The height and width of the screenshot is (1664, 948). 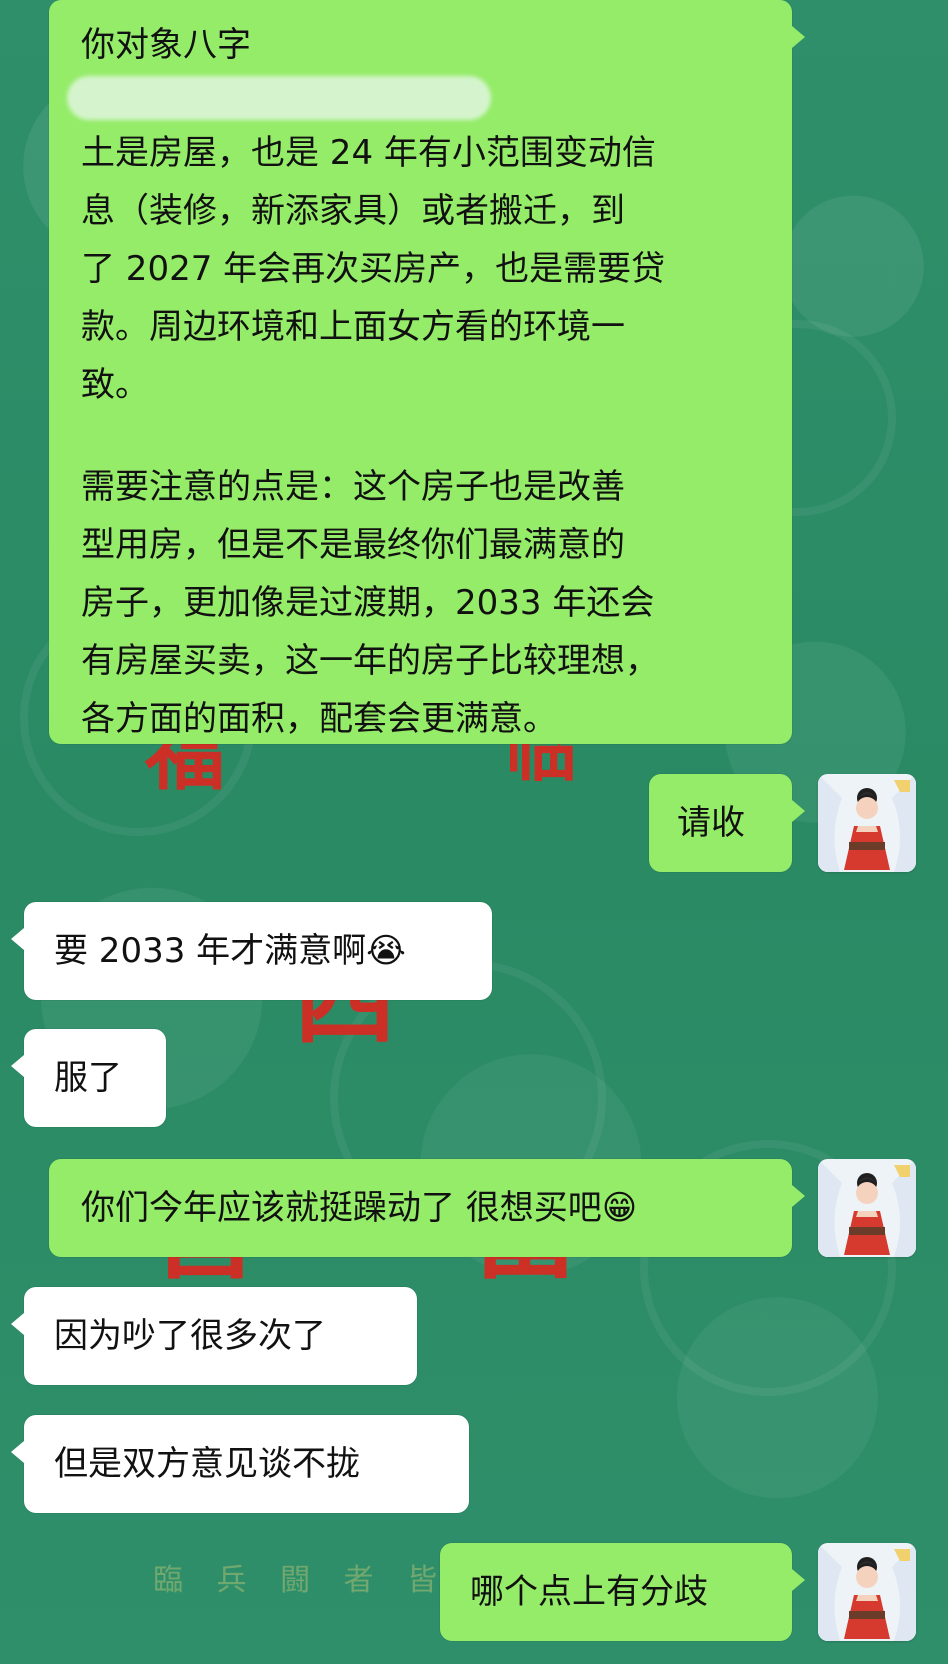 I want to click on message-text-line: 各方面的面积，配套会更满意。, so click(x=319, y=719).